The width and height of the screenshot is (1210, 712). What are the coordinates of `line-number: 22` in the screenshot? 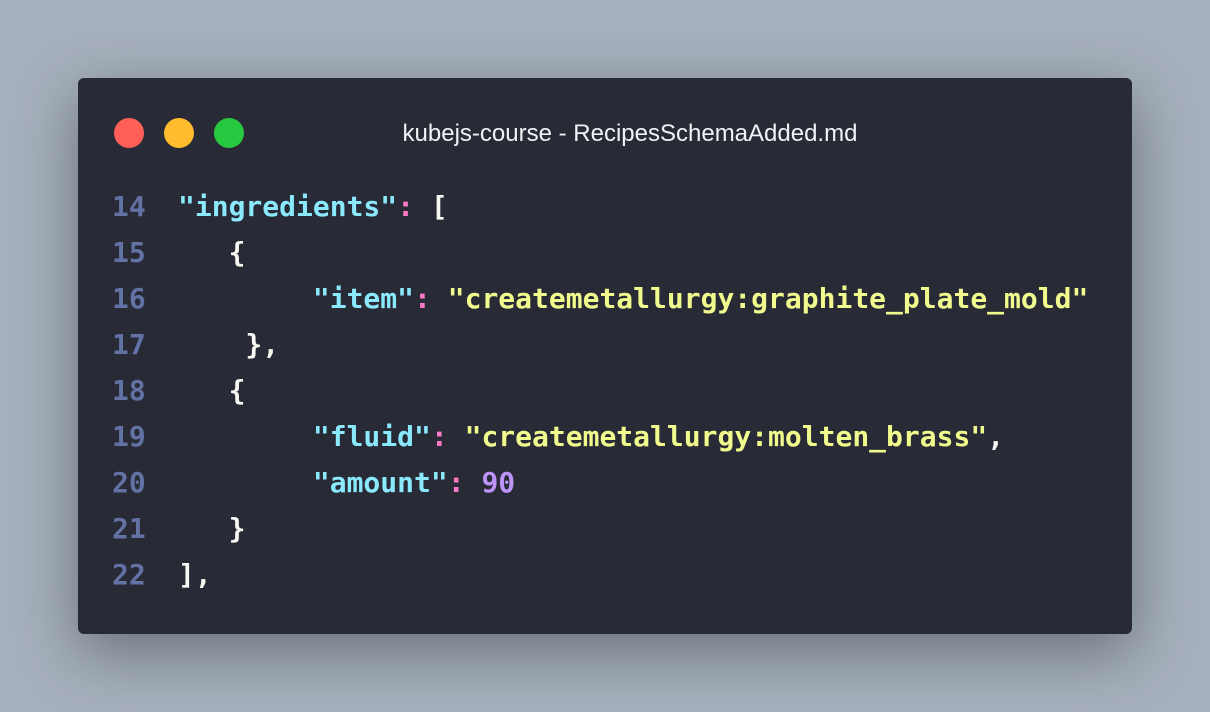 It's located at (129, 574).